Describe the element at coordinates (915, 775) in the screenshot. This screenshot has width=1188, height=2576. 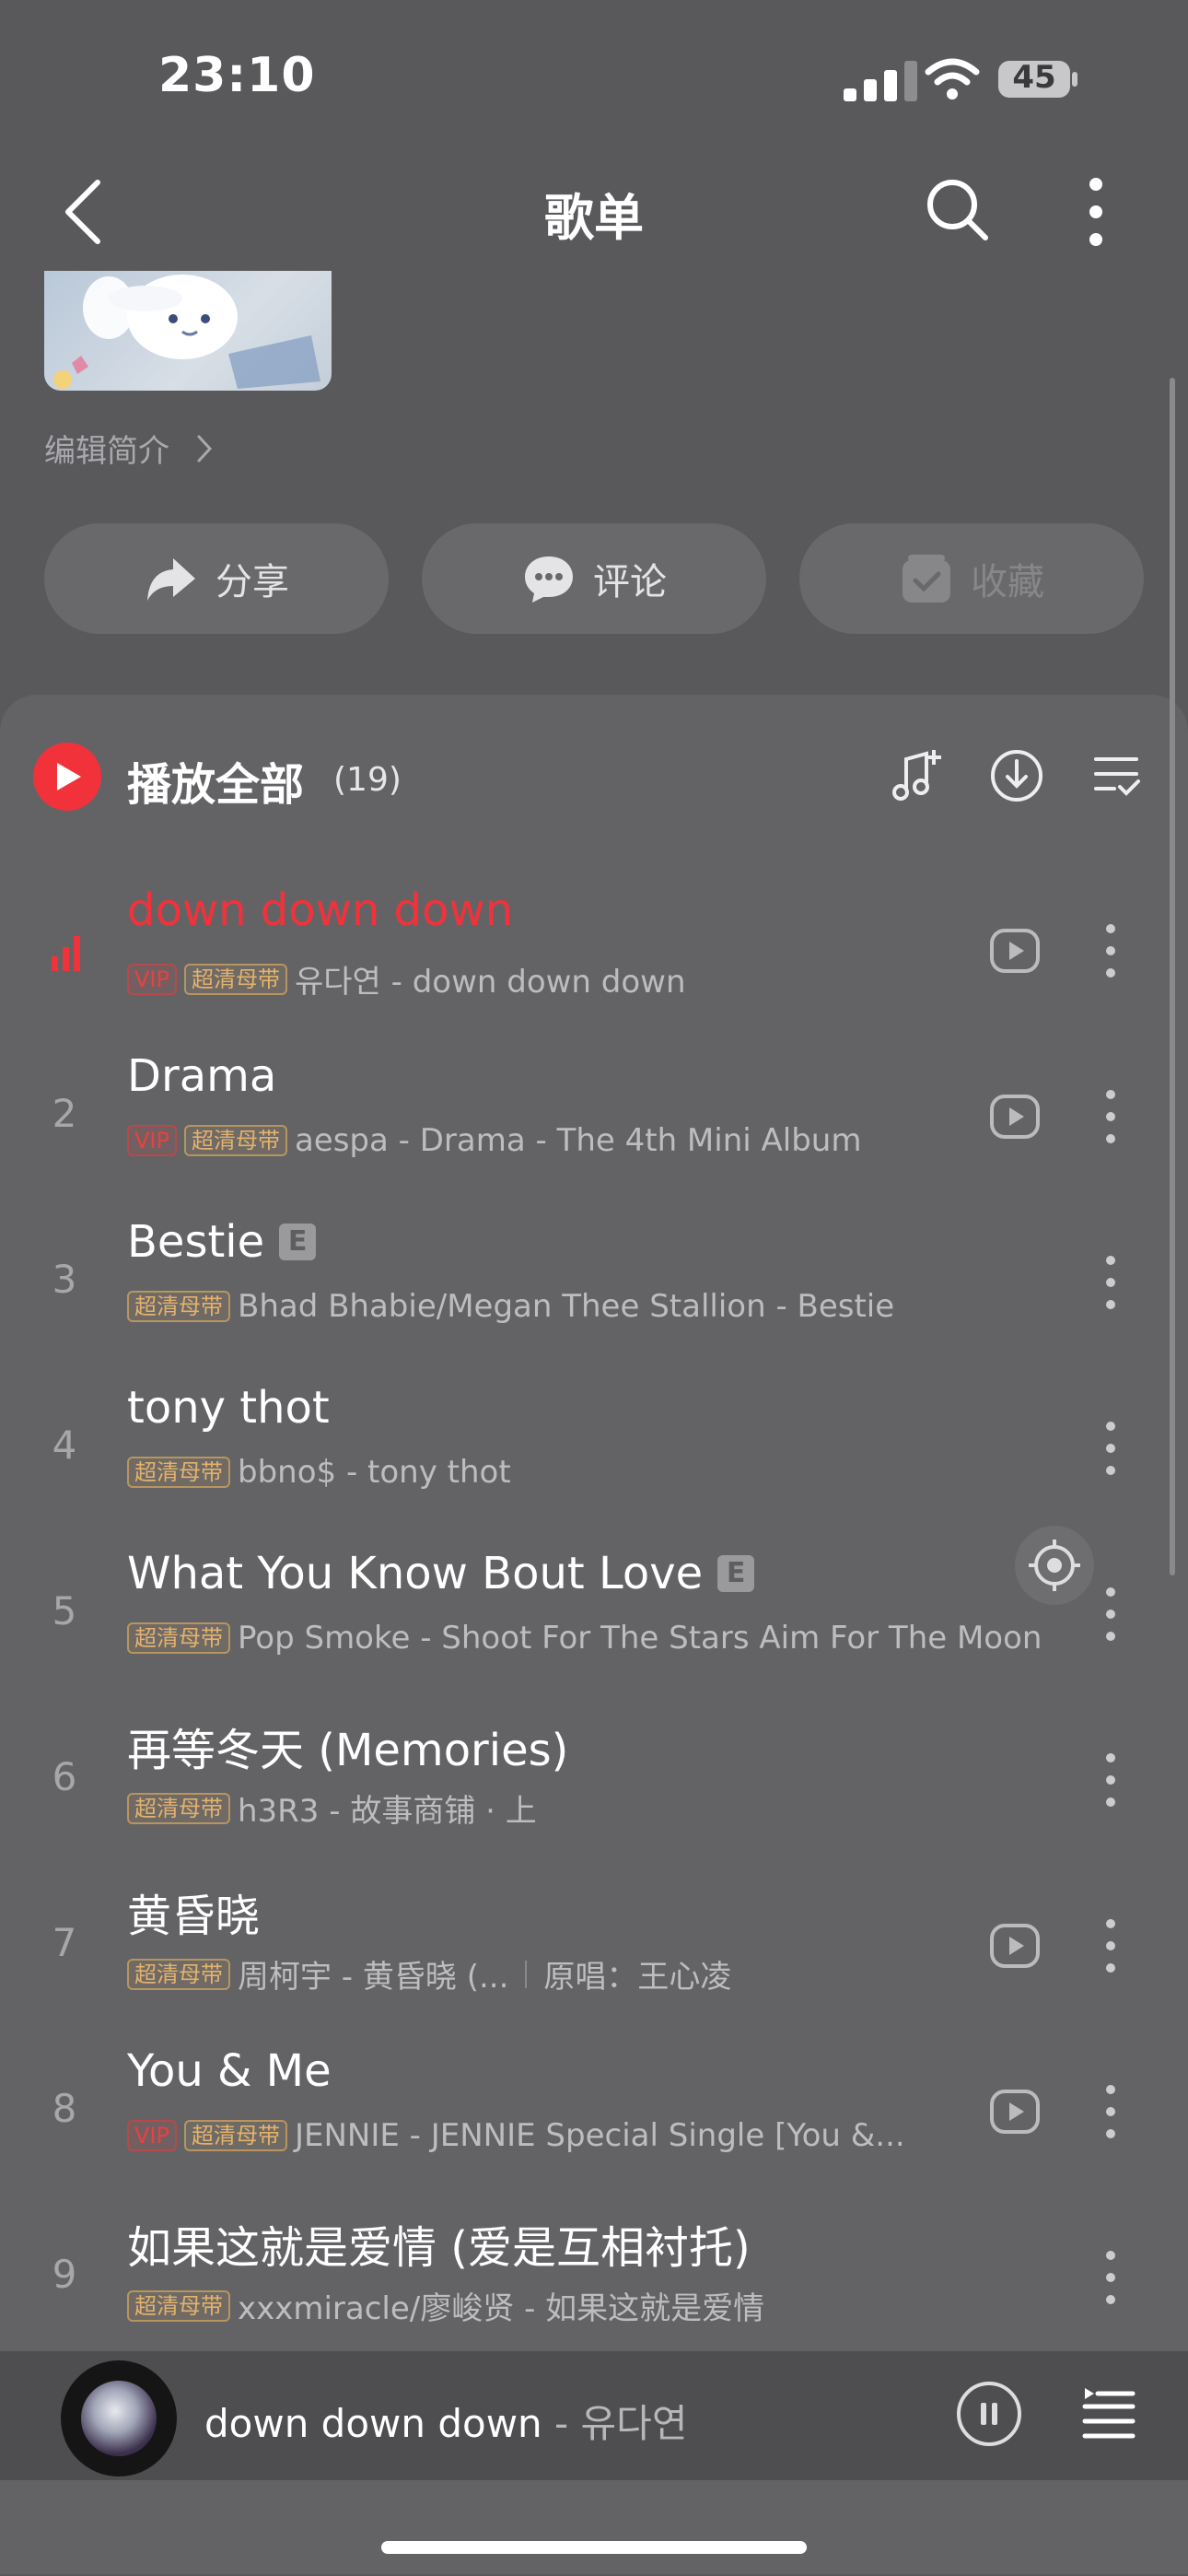
I see `add-music-icon` at that location.